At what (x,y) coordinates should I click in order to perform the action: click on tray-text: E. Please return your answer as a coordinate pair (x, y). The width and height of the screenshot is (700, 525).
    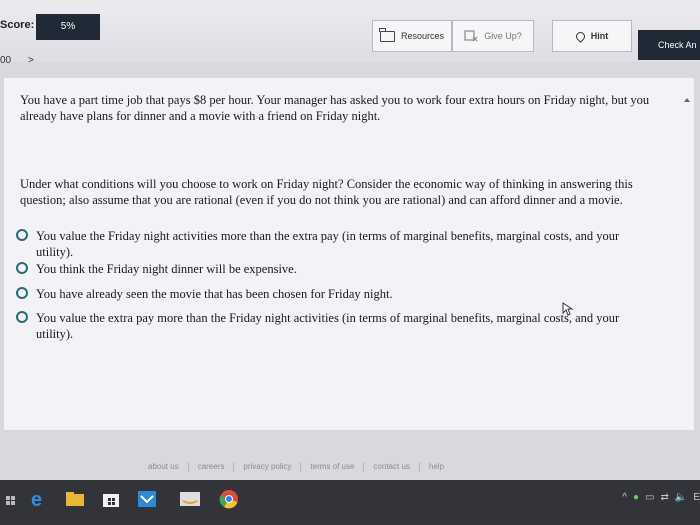
    Looking at the image, I should click on (696, 497).